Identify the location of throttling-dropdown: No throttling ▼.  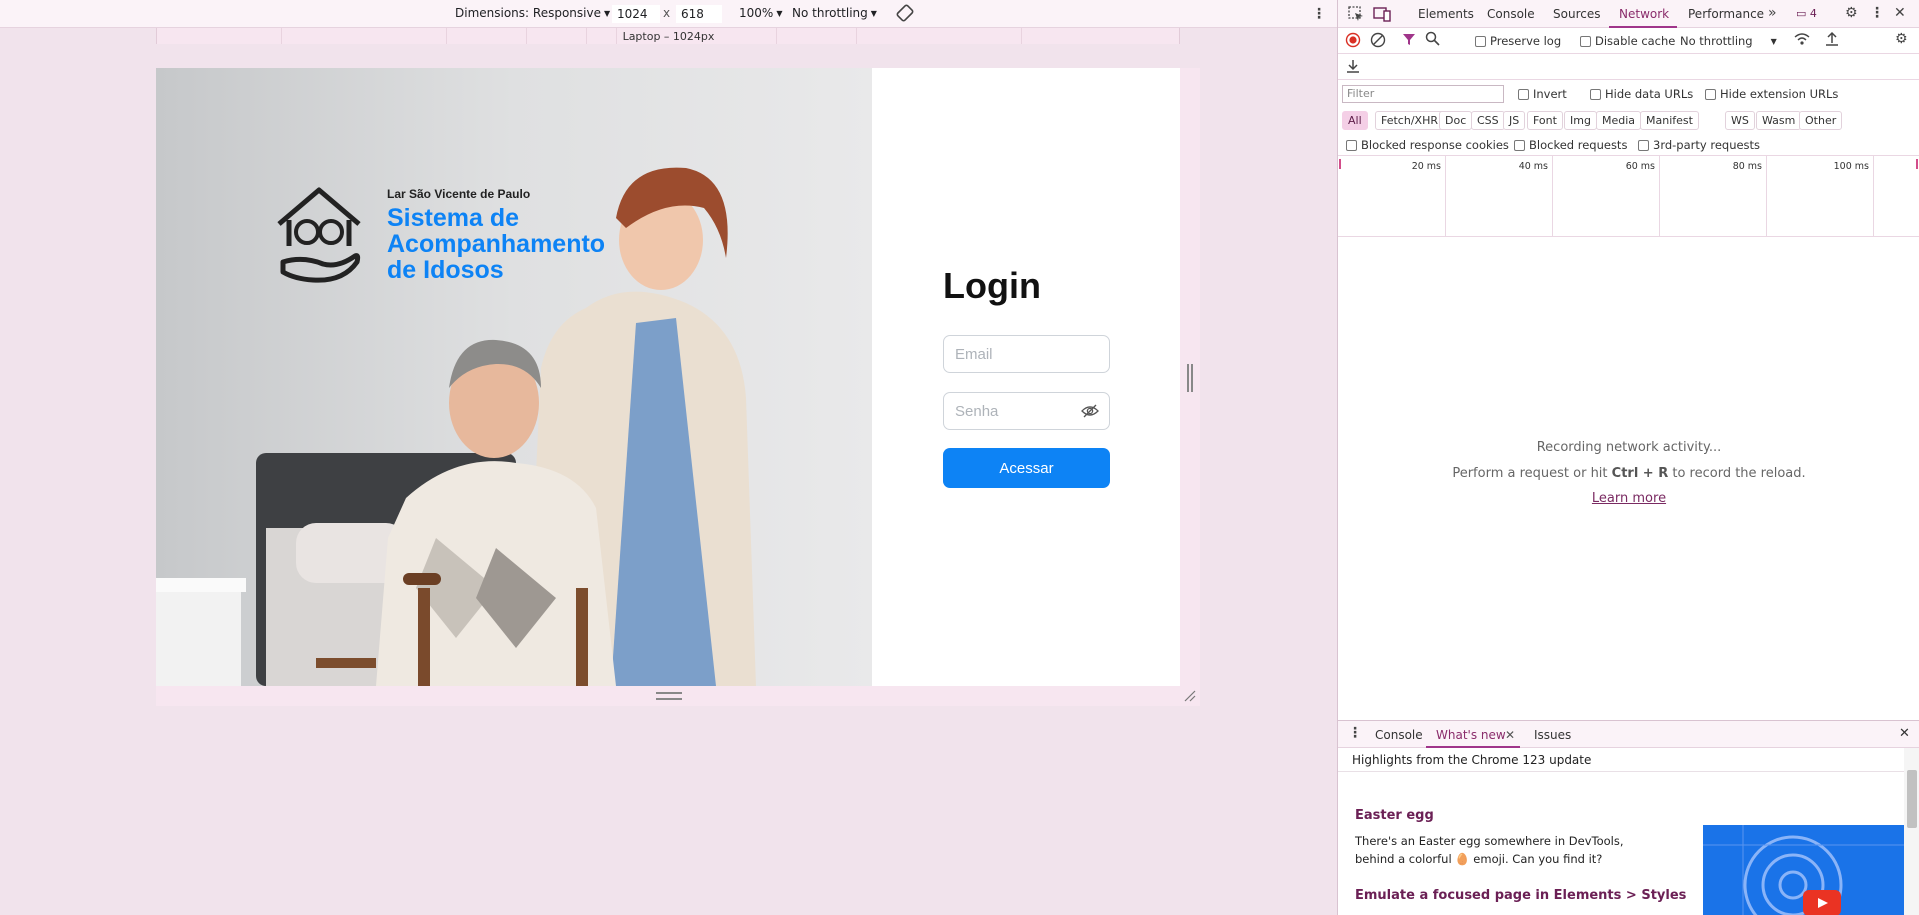
(834, 13).